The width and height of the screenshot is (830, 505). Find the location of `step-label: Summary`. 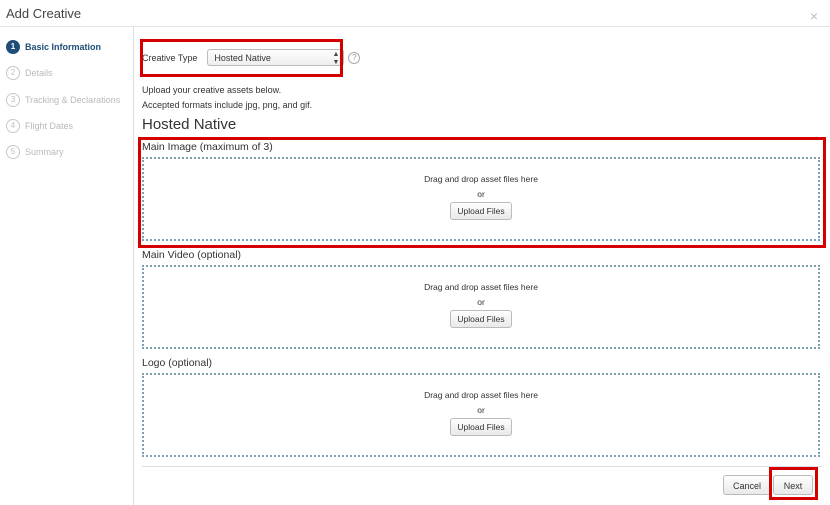

step-label: Summary is located at coordinates (44, 152).